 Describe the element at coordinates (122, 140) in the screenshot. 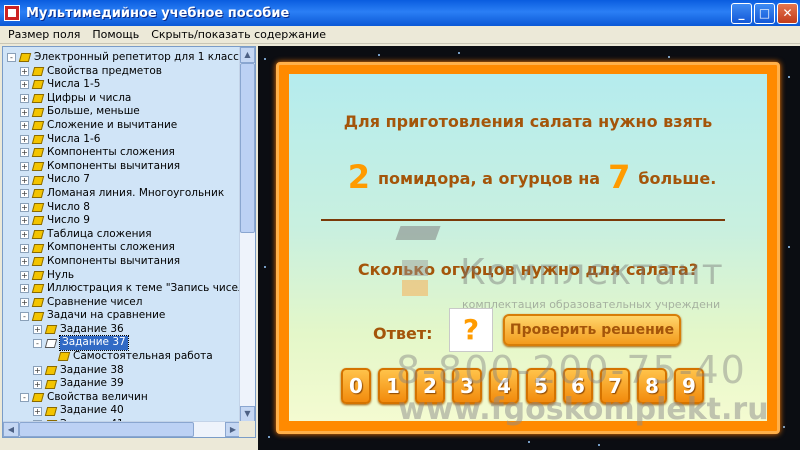

I see `tree-item: + Числа 1-6` at that location.